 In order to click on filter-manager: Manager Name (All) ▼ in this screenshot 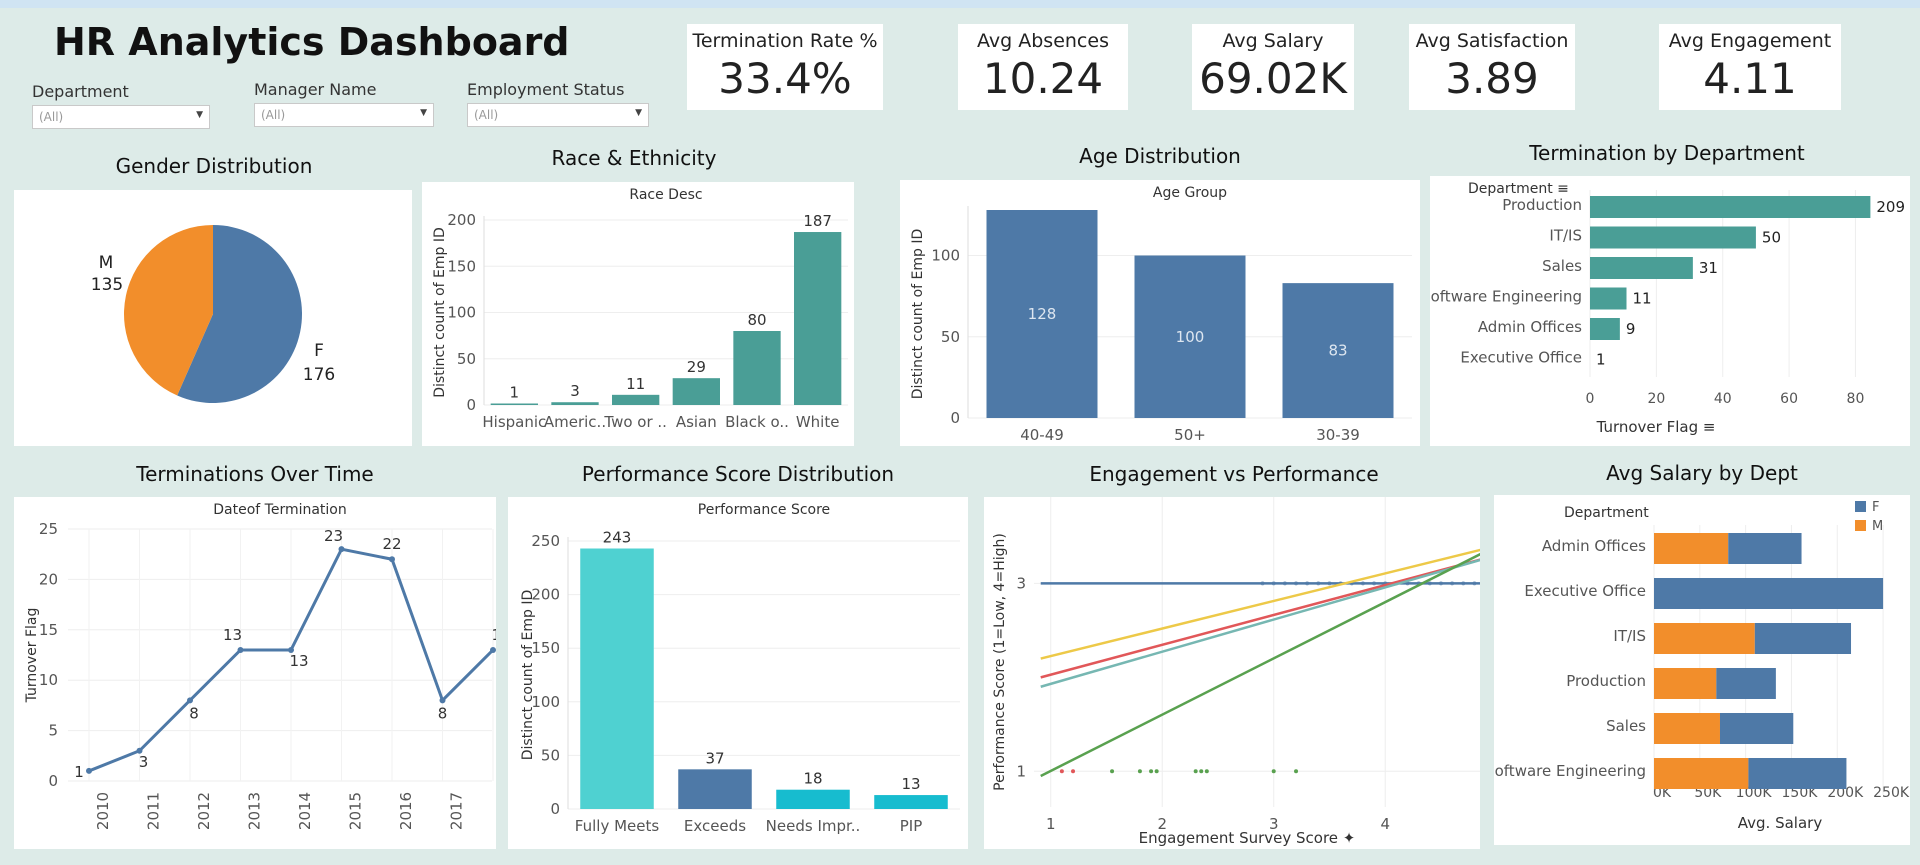, I will do `click(344, 103)`.